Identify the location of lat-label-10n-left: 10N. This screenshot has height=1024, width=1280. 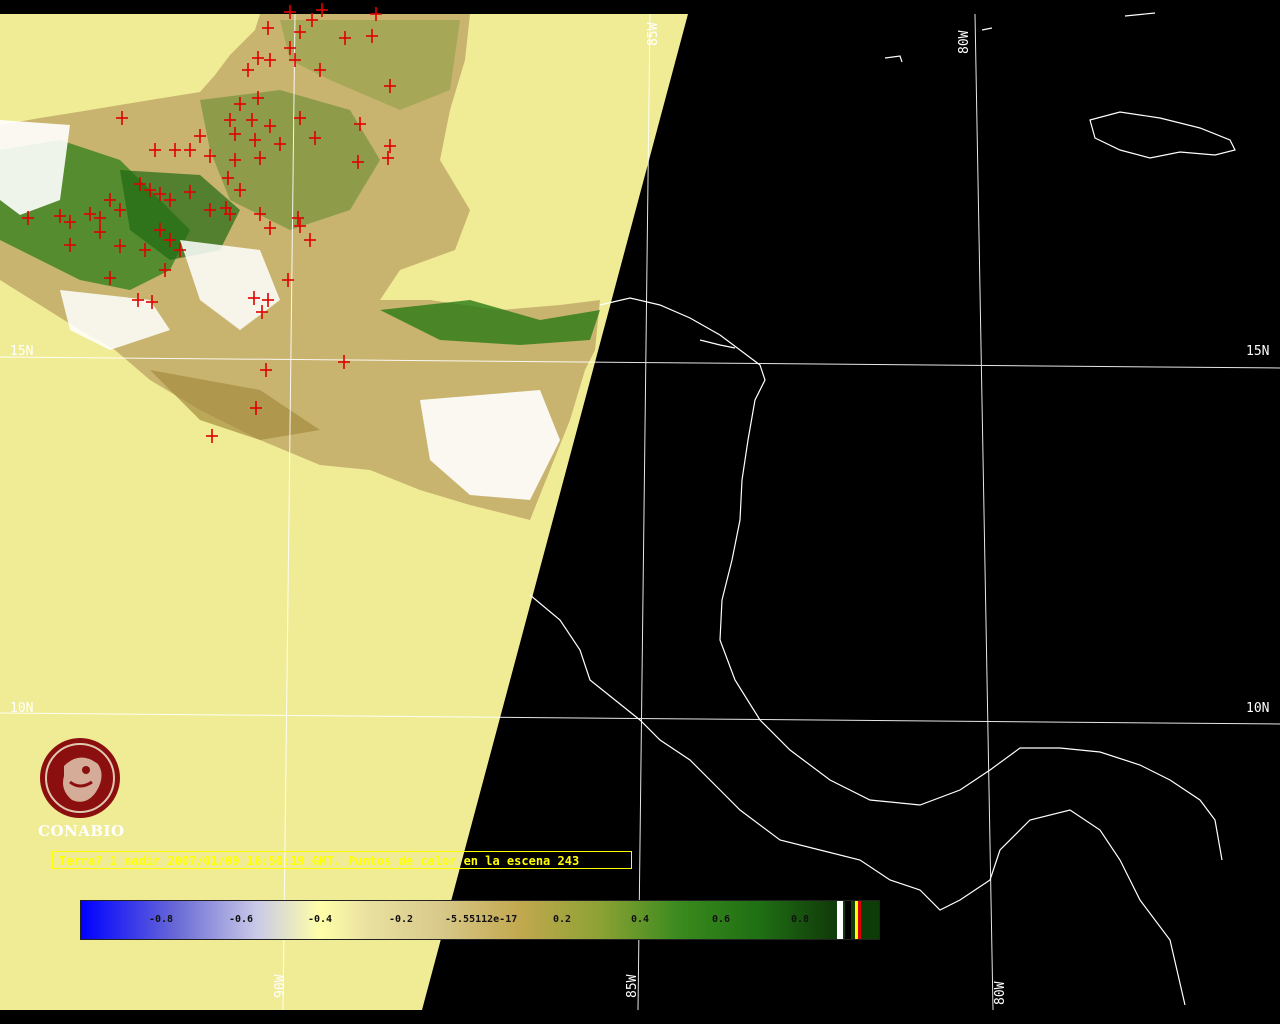
(21, 708).